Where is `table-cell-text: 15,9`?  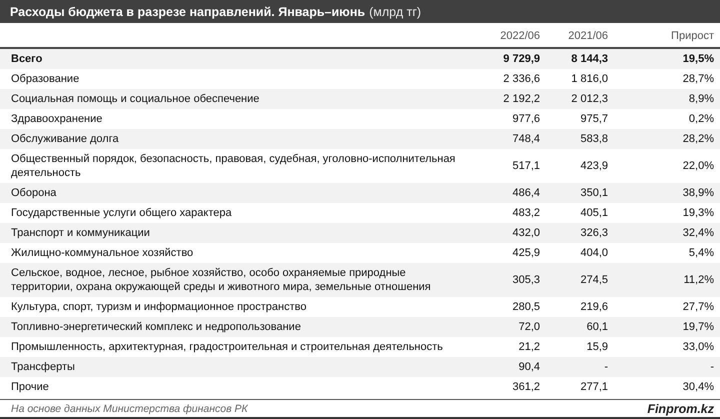
table-cell-text: 15,9 is located at coordinates (597, 347).